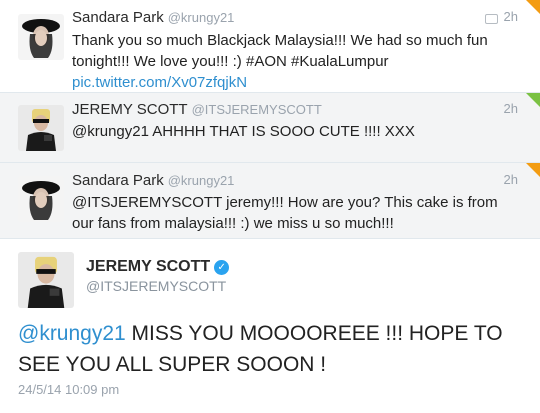 This screenshot has height=413, width=540. Describe the element at coordinates (533, 100) in the screenshot. I see `retweet-corner-marker` at that location.